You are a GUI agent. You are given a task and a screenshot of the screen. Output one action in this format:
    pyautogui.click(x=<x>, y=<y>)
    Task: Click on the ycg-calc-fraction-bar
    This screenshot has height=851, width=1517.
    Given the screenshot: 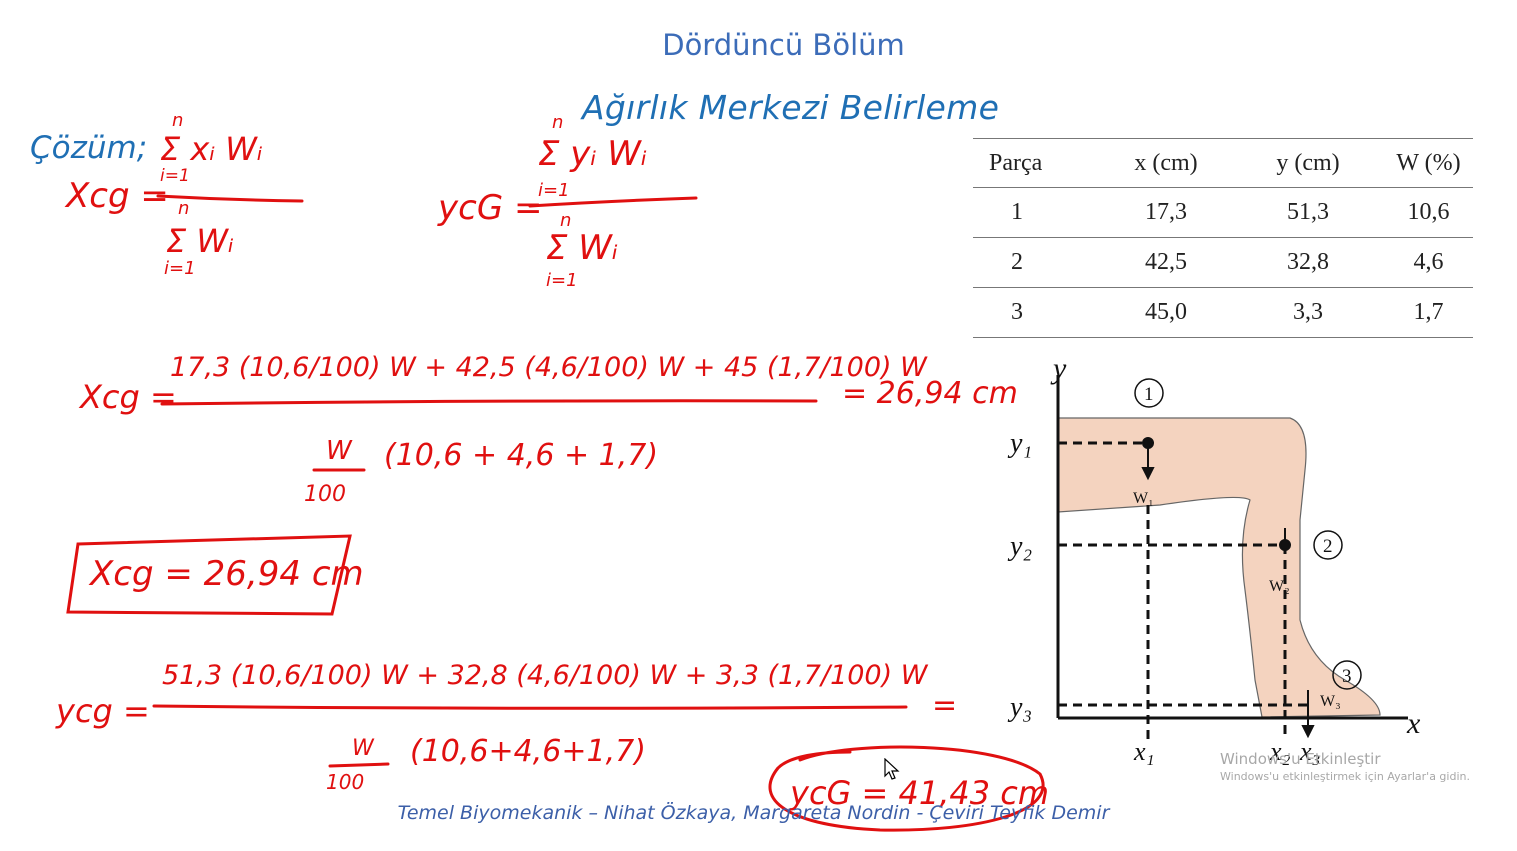 What is the action you would take?
    pyautogui.click(x=530, y=707)
    